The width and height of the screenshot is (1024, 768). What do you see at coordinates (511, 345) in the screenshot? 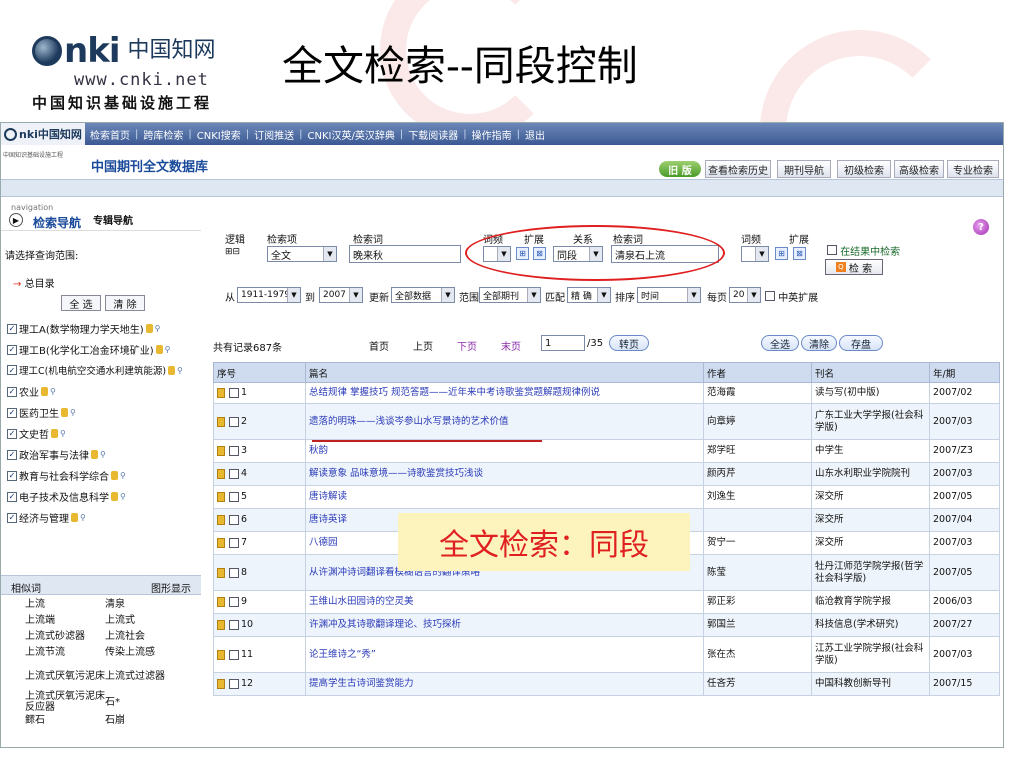
I see `last-page-link: 末页` at bounding box center [511, 345].